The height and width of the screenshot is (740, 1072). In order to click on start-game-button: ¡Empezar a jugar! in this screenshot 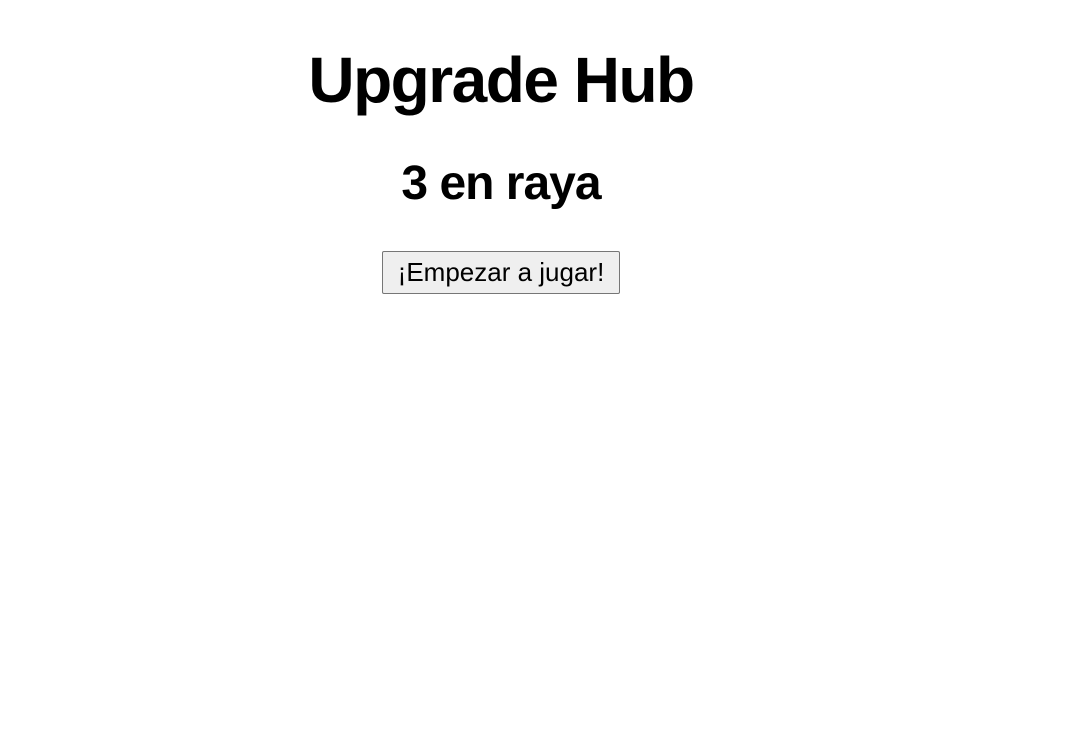, I will do `click(501, 272)`.